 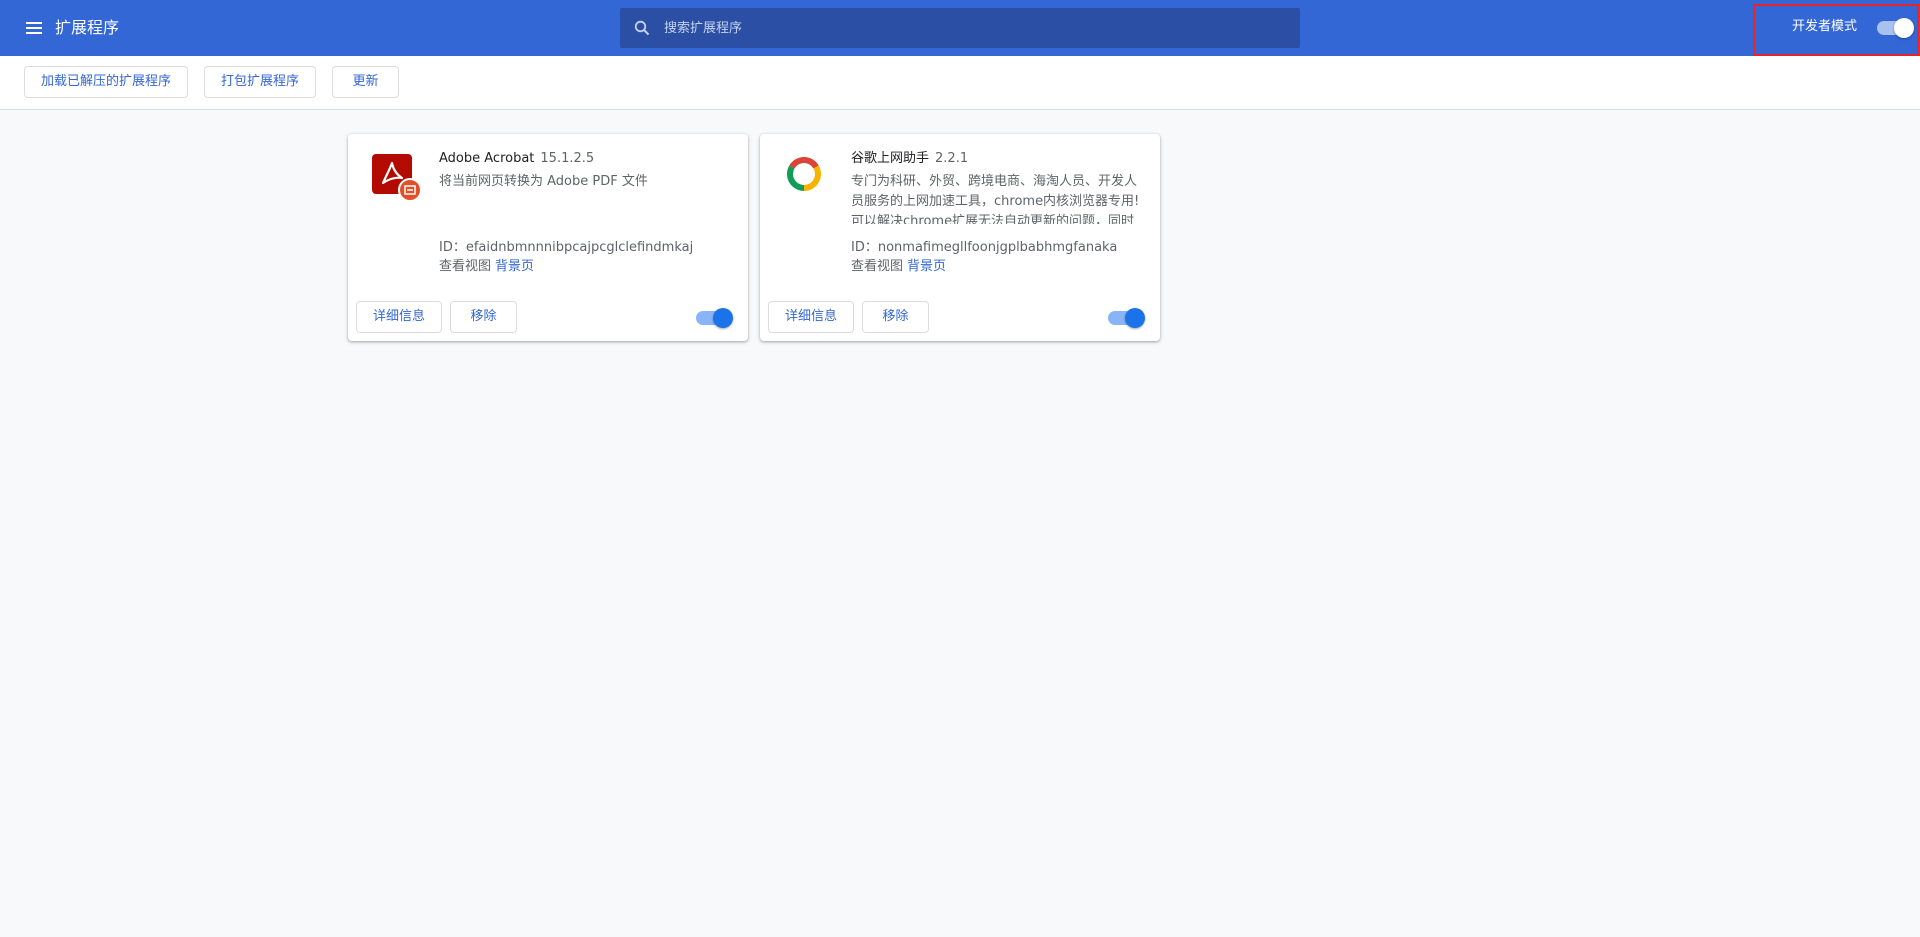 What do you see at coordinates (974, 28) in the screenshot?
I see `search-input` at bounding box center [974, 28].